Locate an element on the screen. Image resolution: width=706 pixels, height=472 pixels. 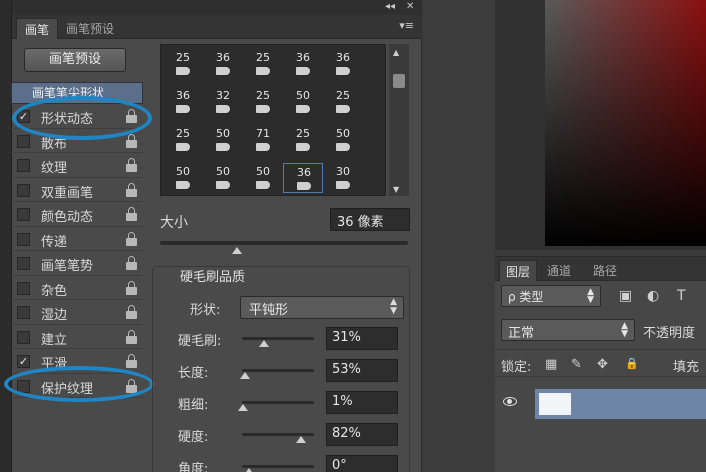
brush-option-row: 湿边 is located at coordinates (77, 312).